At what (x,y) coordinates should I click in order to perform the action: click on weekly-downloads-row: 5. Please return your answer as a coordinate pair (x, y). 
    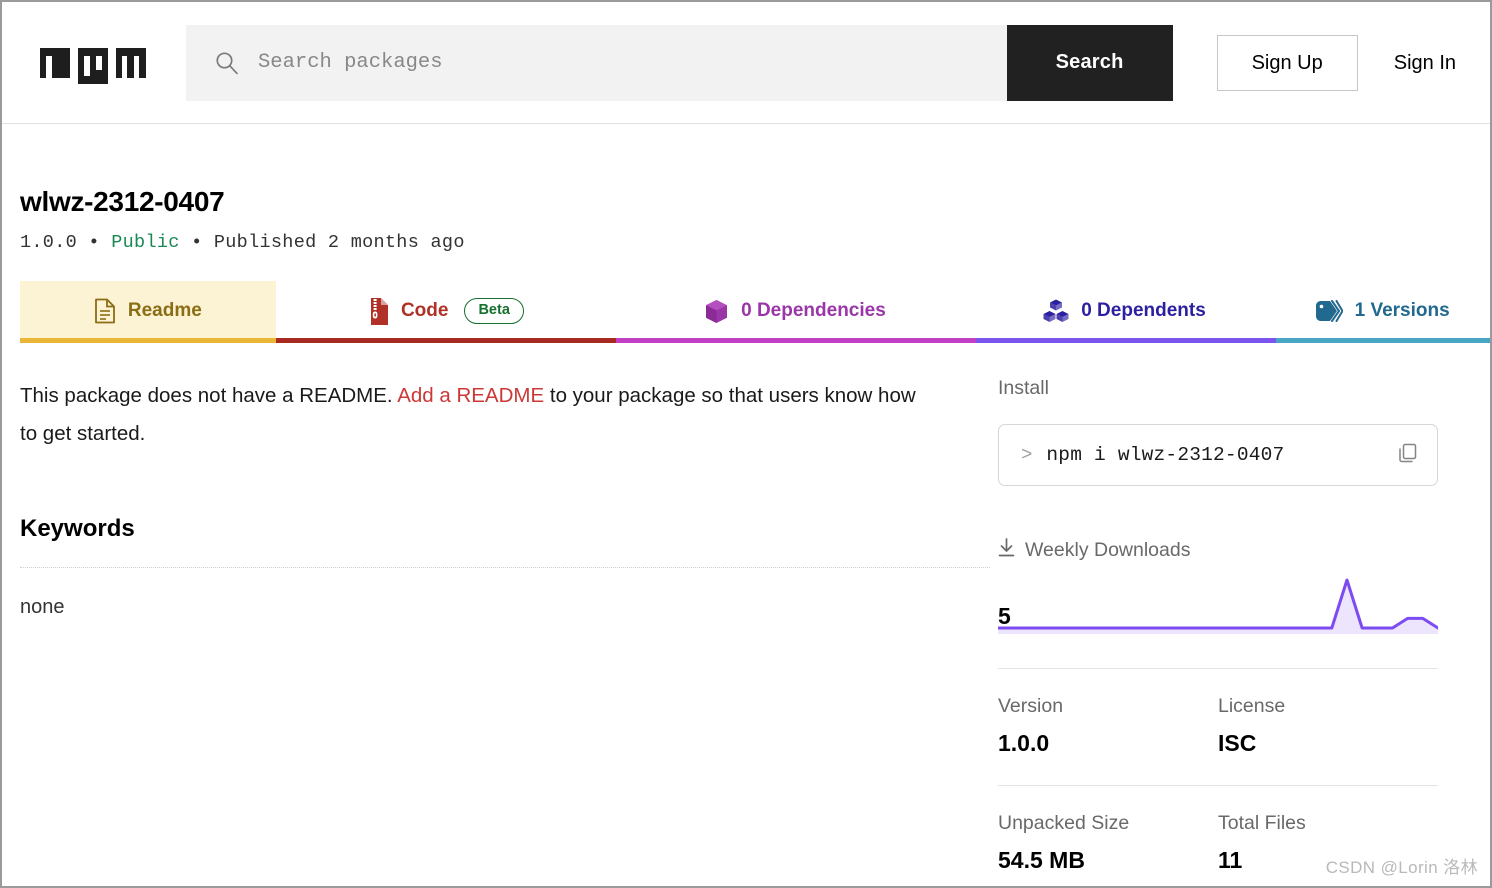
    Looking at the image, I should click on (1218, 605).